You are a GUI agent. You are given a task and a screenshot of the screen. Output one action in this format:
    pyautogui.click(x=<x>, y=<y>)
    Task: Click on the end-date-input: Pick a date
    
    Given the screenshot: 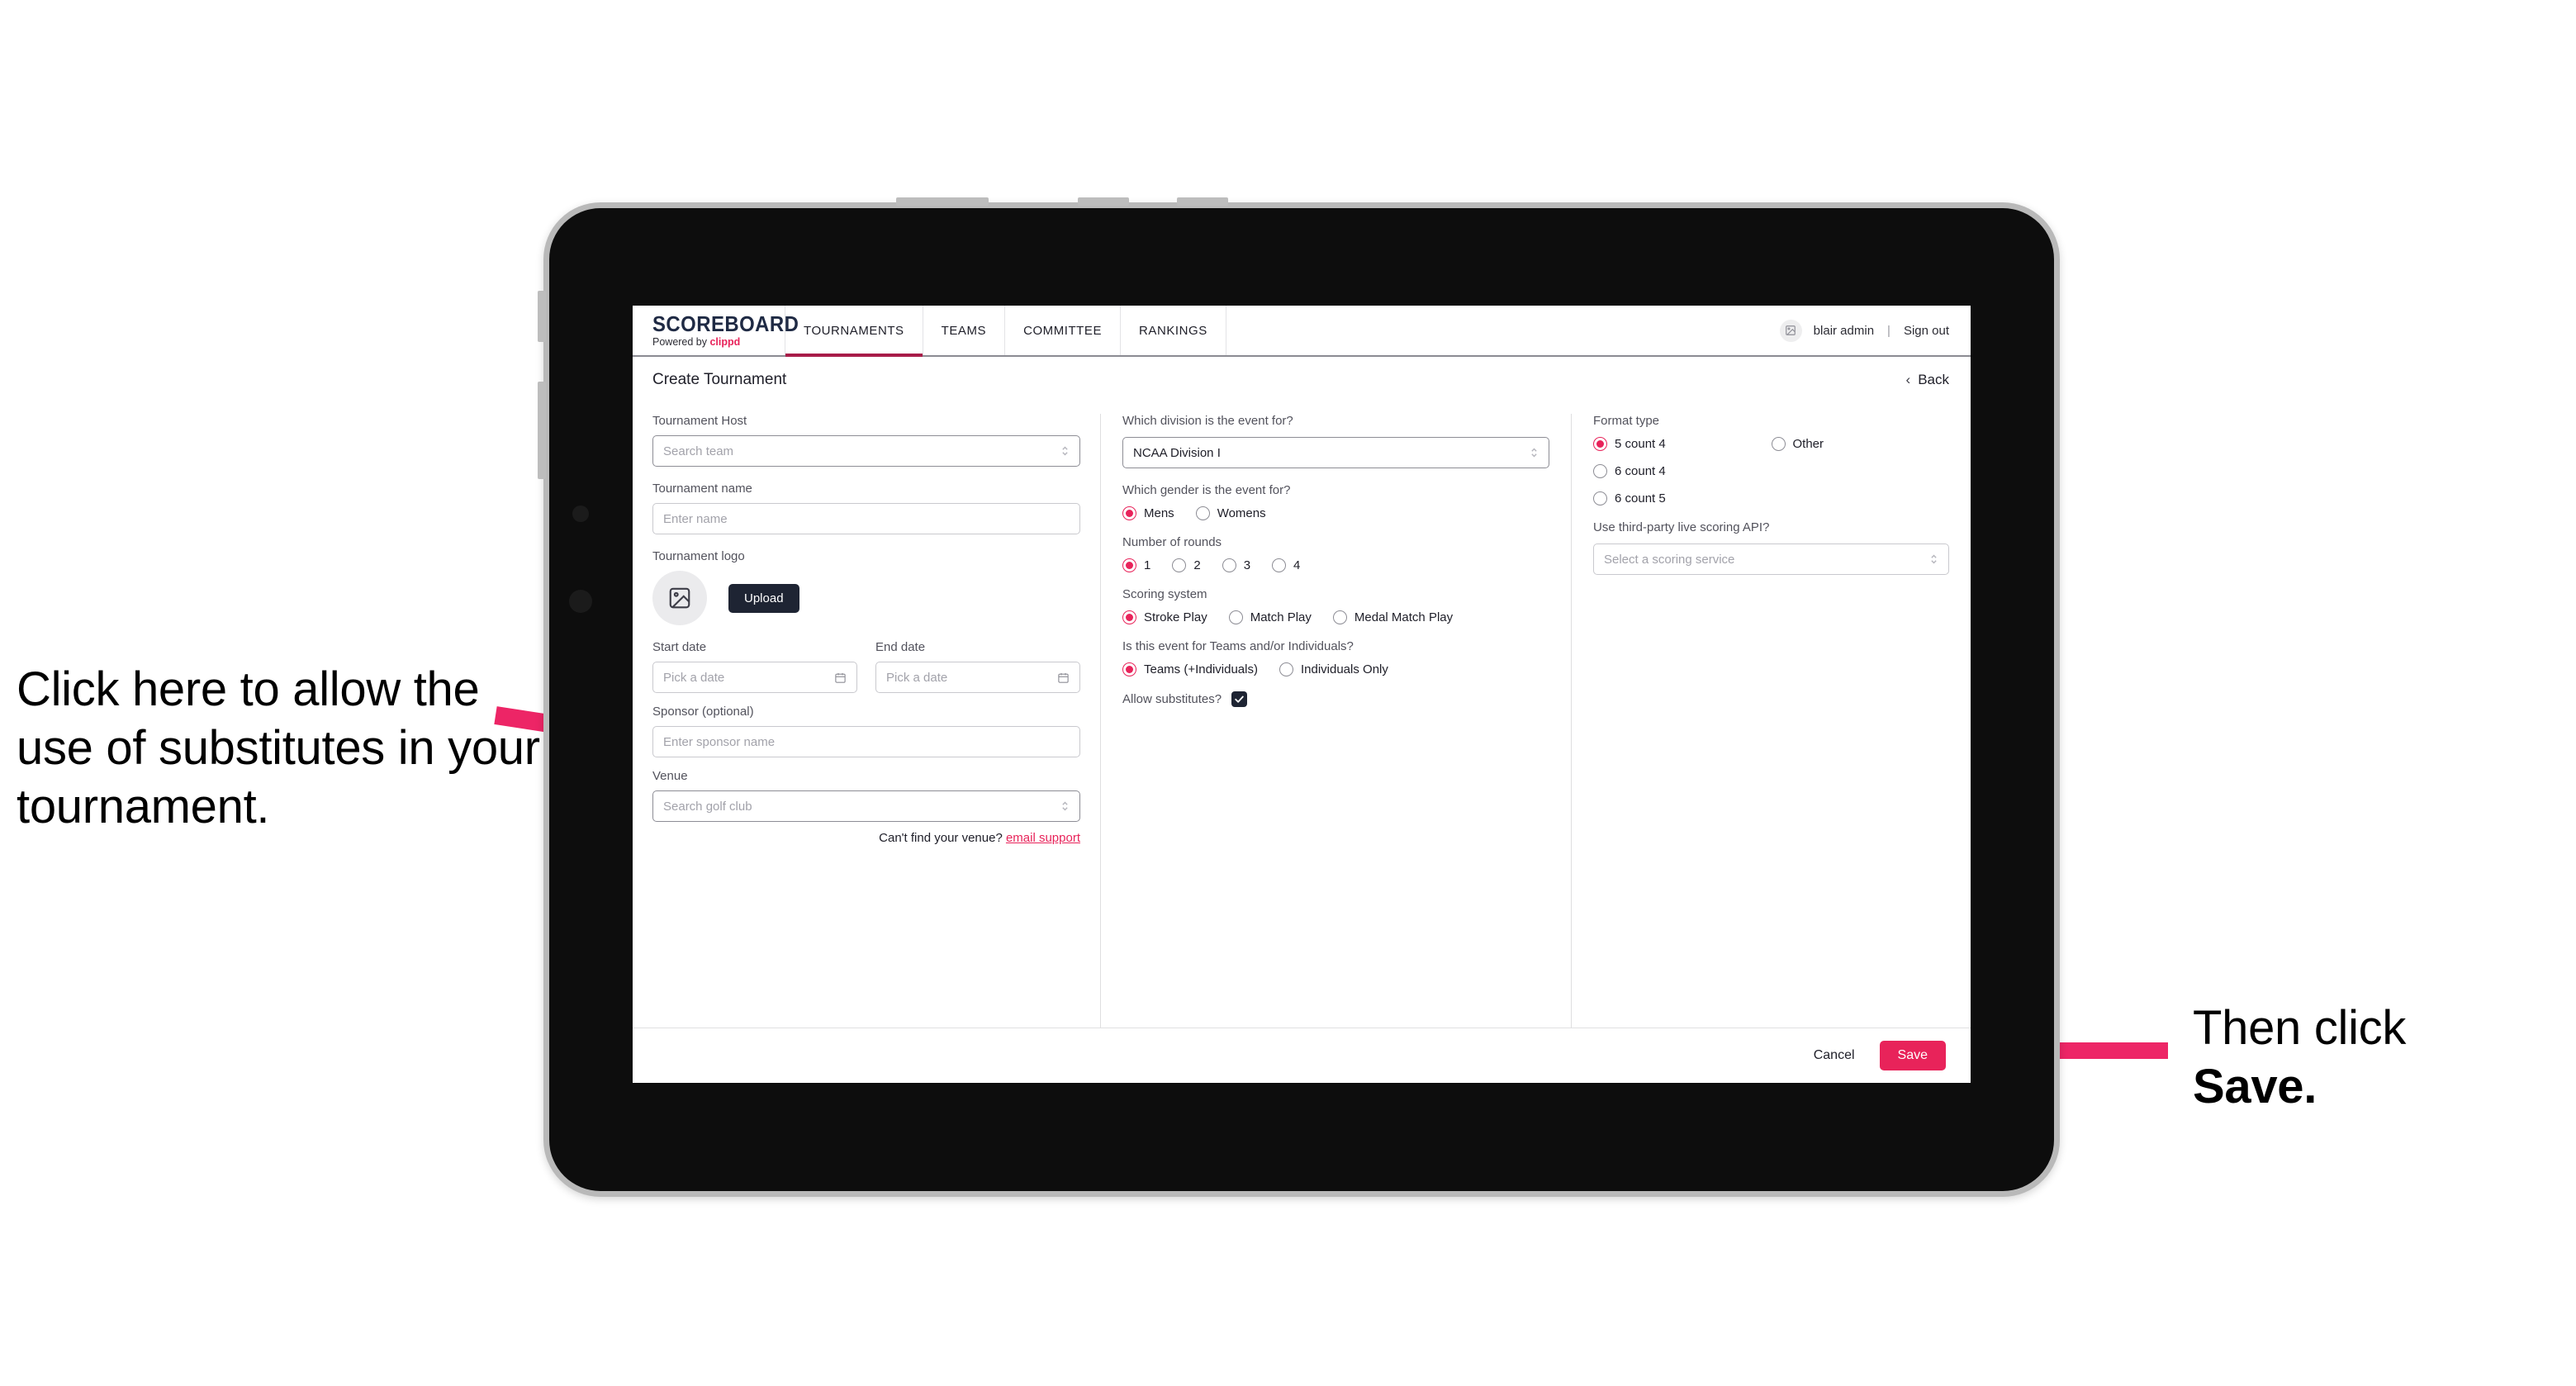 What is the action you would take?
    pyautogui.click(x=977, y=677)
    